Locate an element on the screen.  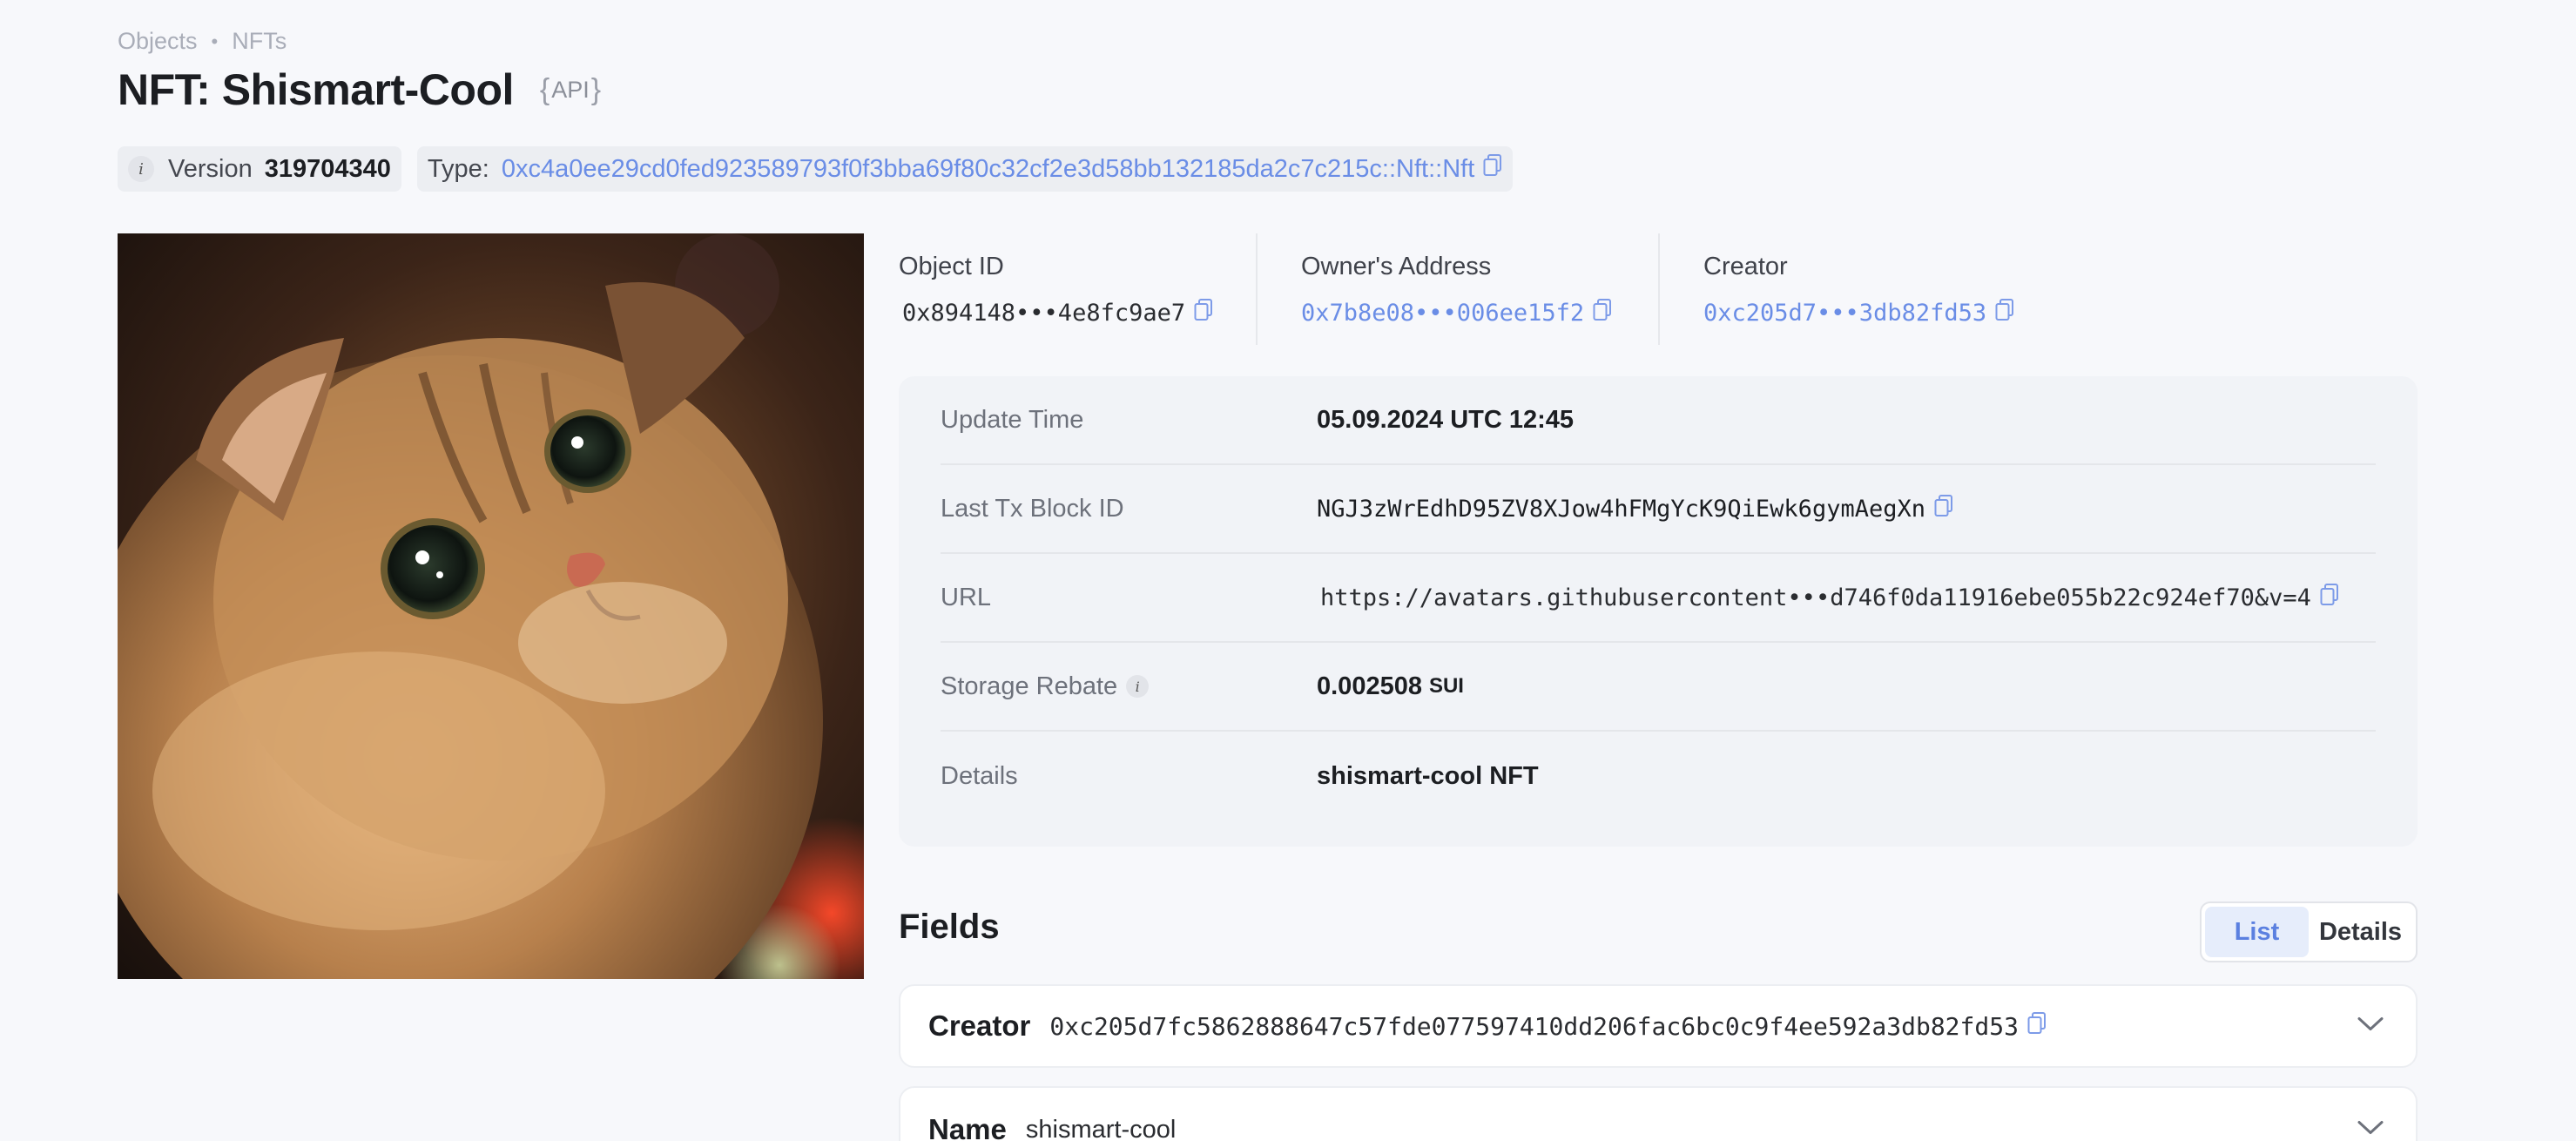
api-brace-close: } is located at coordinates (596, 89).